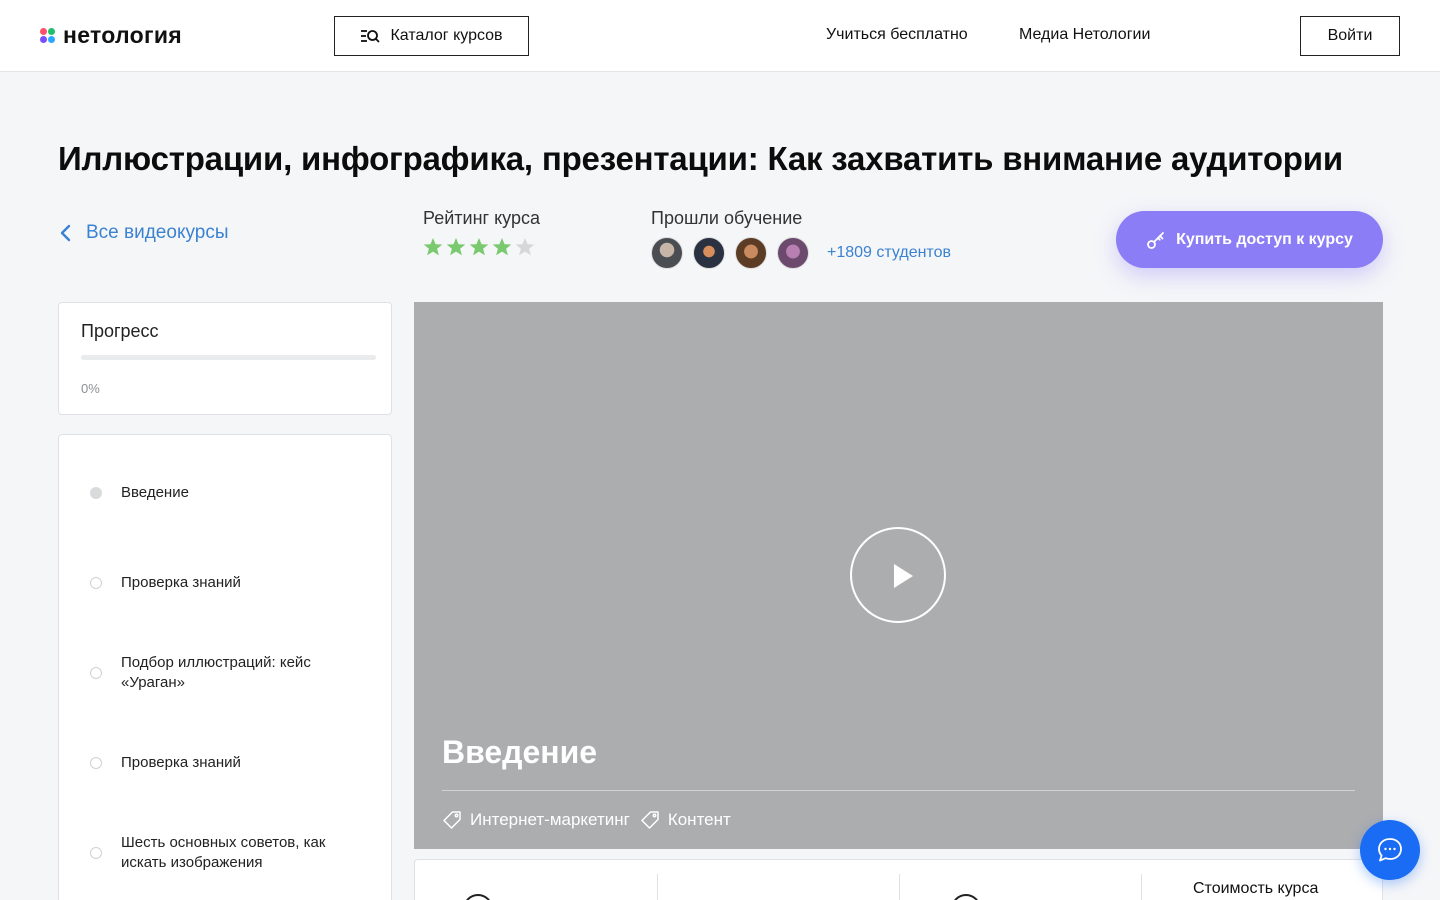  I want to click on progress-card: Прогресс 0%, so click(225, 358).